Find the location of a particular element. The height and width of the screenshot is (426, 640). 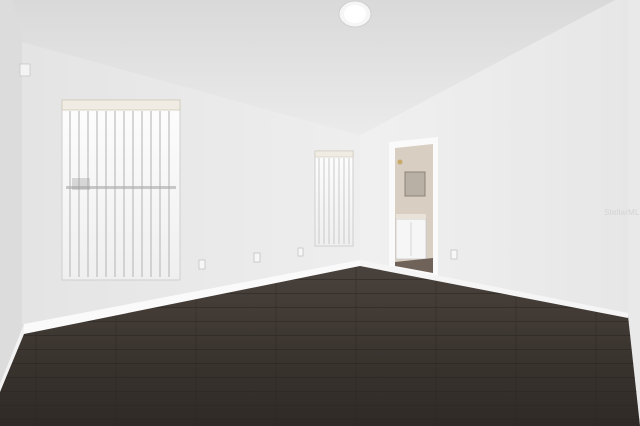

doorway is located at coordinates (413, 206).